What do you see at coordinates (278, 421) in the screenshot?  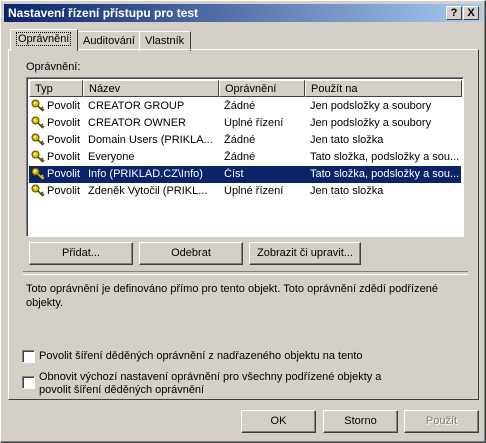 I see `ok-button: OK` at bounding box center [278, 421].